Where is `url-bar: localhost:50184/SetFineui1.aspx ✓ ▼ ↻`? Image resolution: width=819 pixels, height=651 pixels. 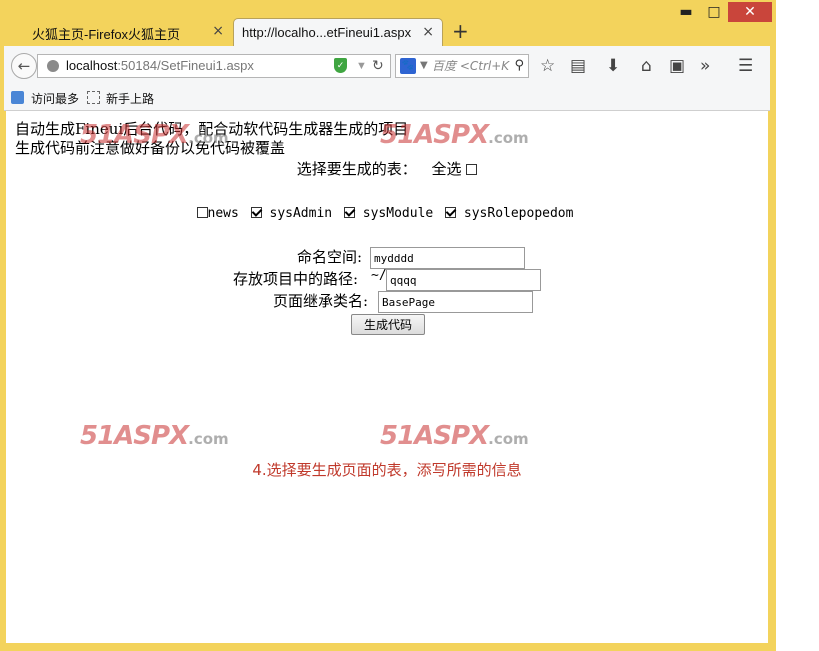
url-bar: localhost:50184/SetFineui1.aspx ✓ ▼ ↻ is located at coordinates (214, 66).